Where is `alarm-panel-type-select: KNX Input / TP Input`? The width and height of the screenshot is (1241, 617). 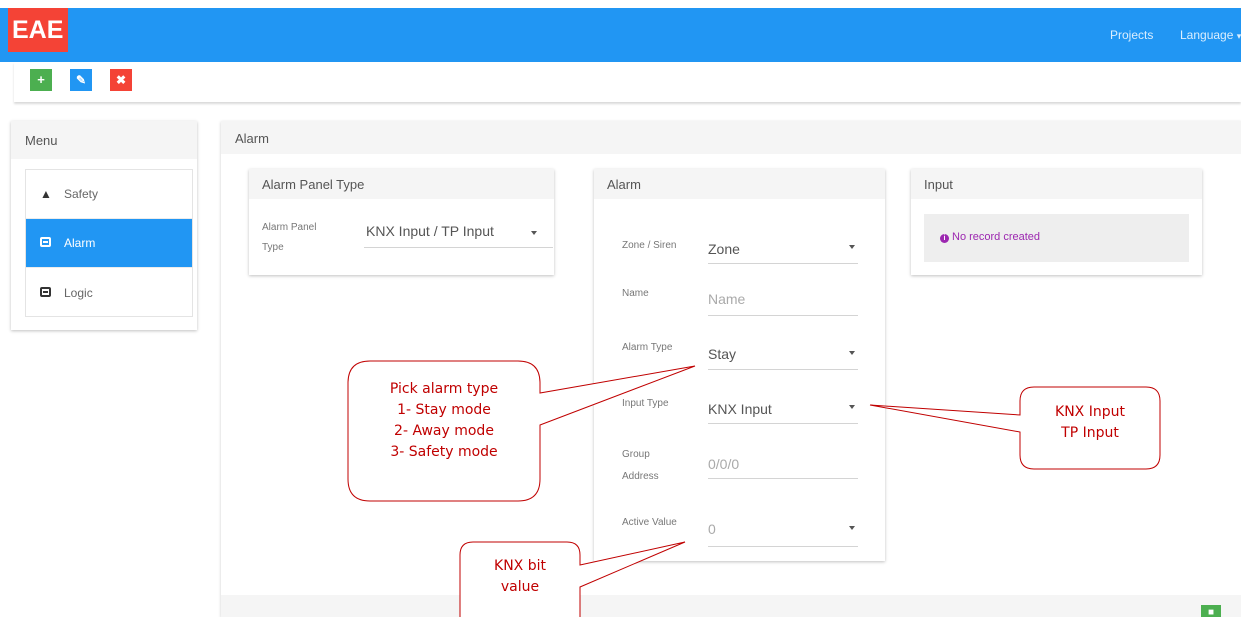
alarm-panel-type-select: KNX Input / TP Input is located at coordinates (430, 231).